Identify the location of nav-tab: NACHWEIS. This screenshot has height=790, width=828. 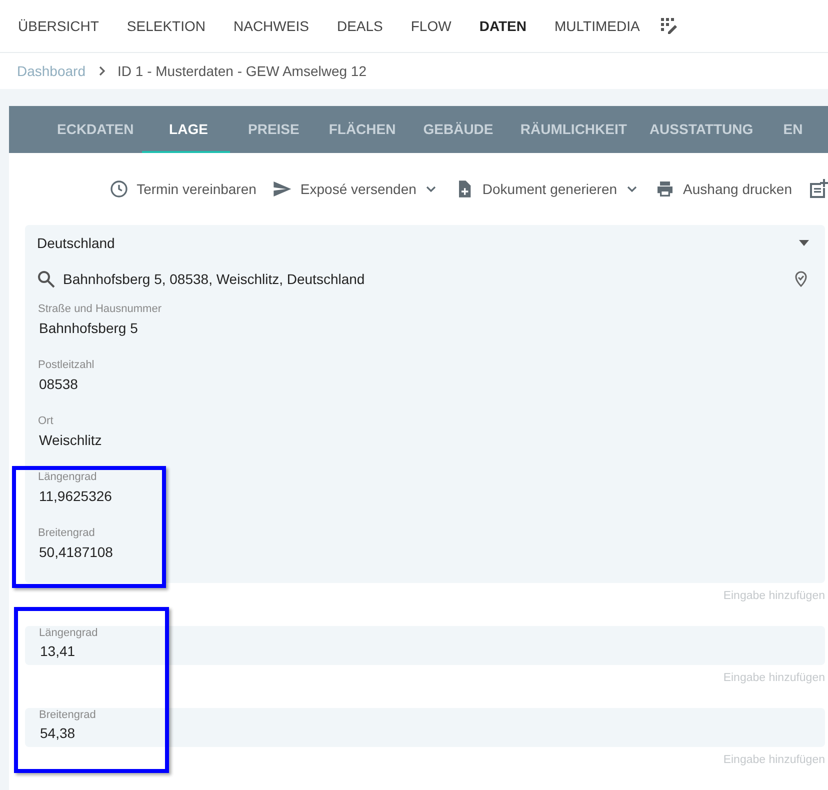
(271, 26).